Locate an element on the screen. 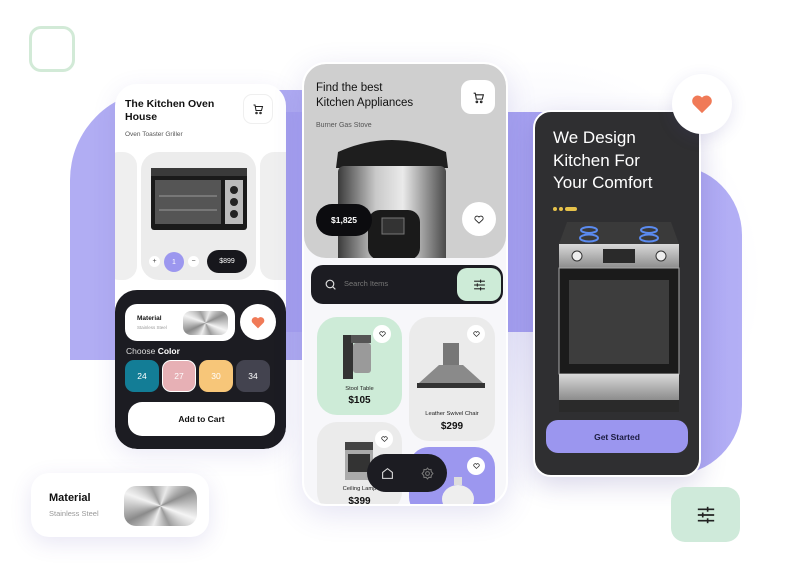 The height and width of the screenshot is (566, 810). quantity-minus-button: − is located at coordinates (193, 261).